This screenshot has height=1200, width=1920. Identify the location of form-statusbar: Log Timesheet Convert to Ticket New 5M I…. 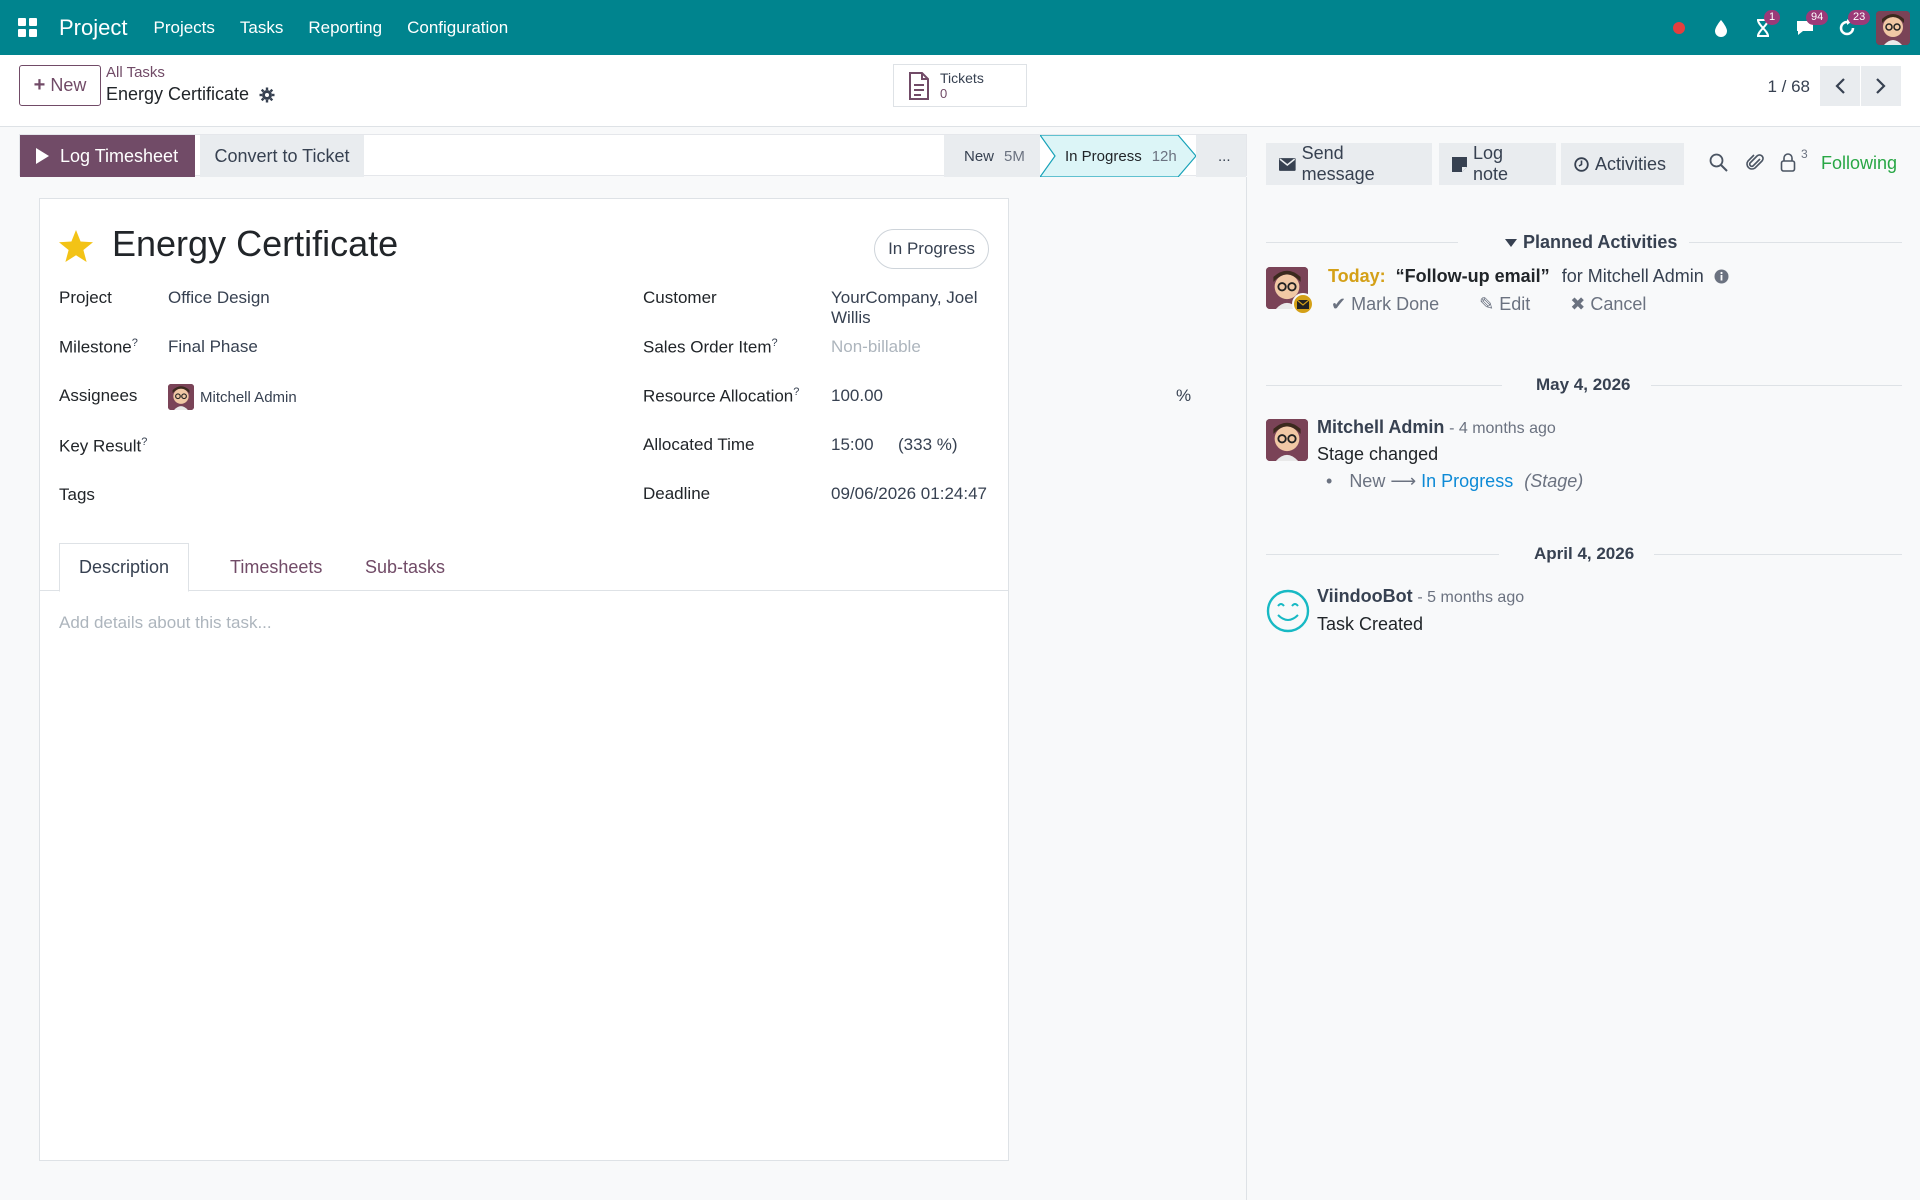
(633, 155).